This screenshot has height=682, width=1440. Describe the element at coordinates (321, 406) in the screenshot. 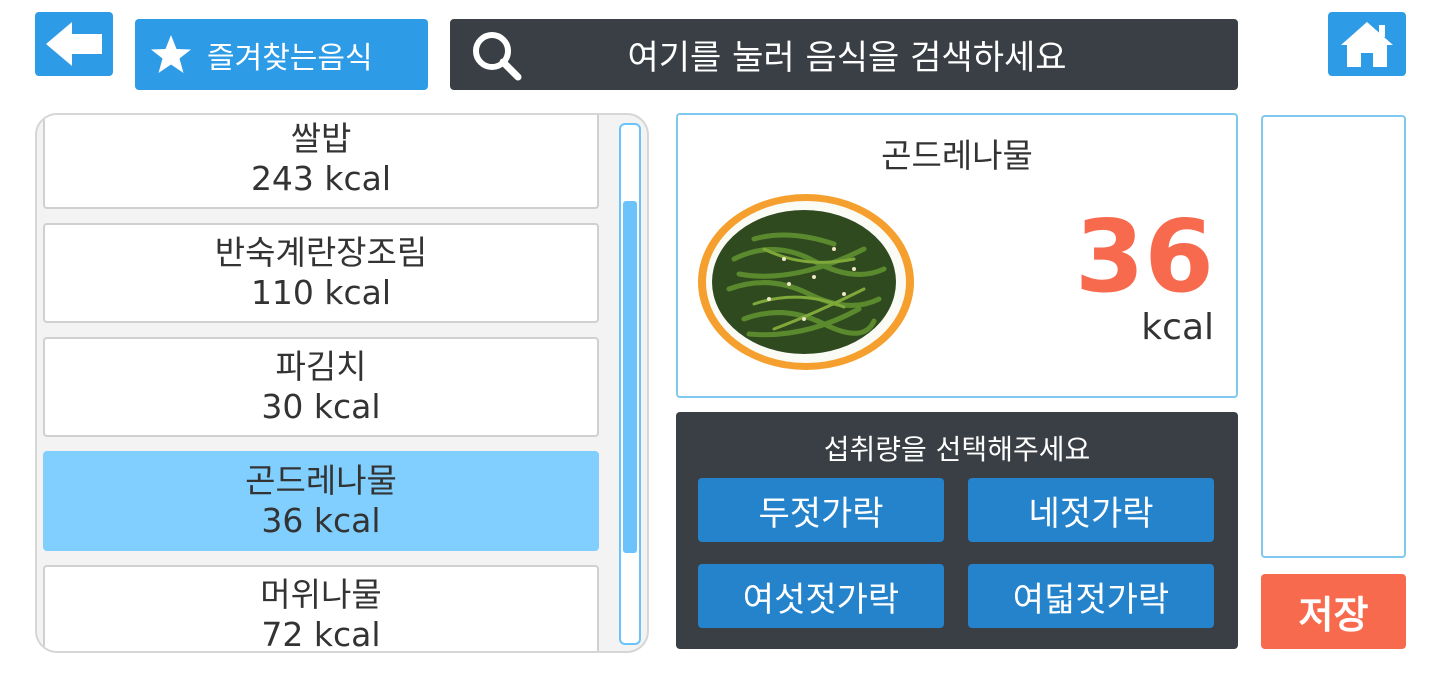

I see `food-item-kcal: 30 kcal` at that location.